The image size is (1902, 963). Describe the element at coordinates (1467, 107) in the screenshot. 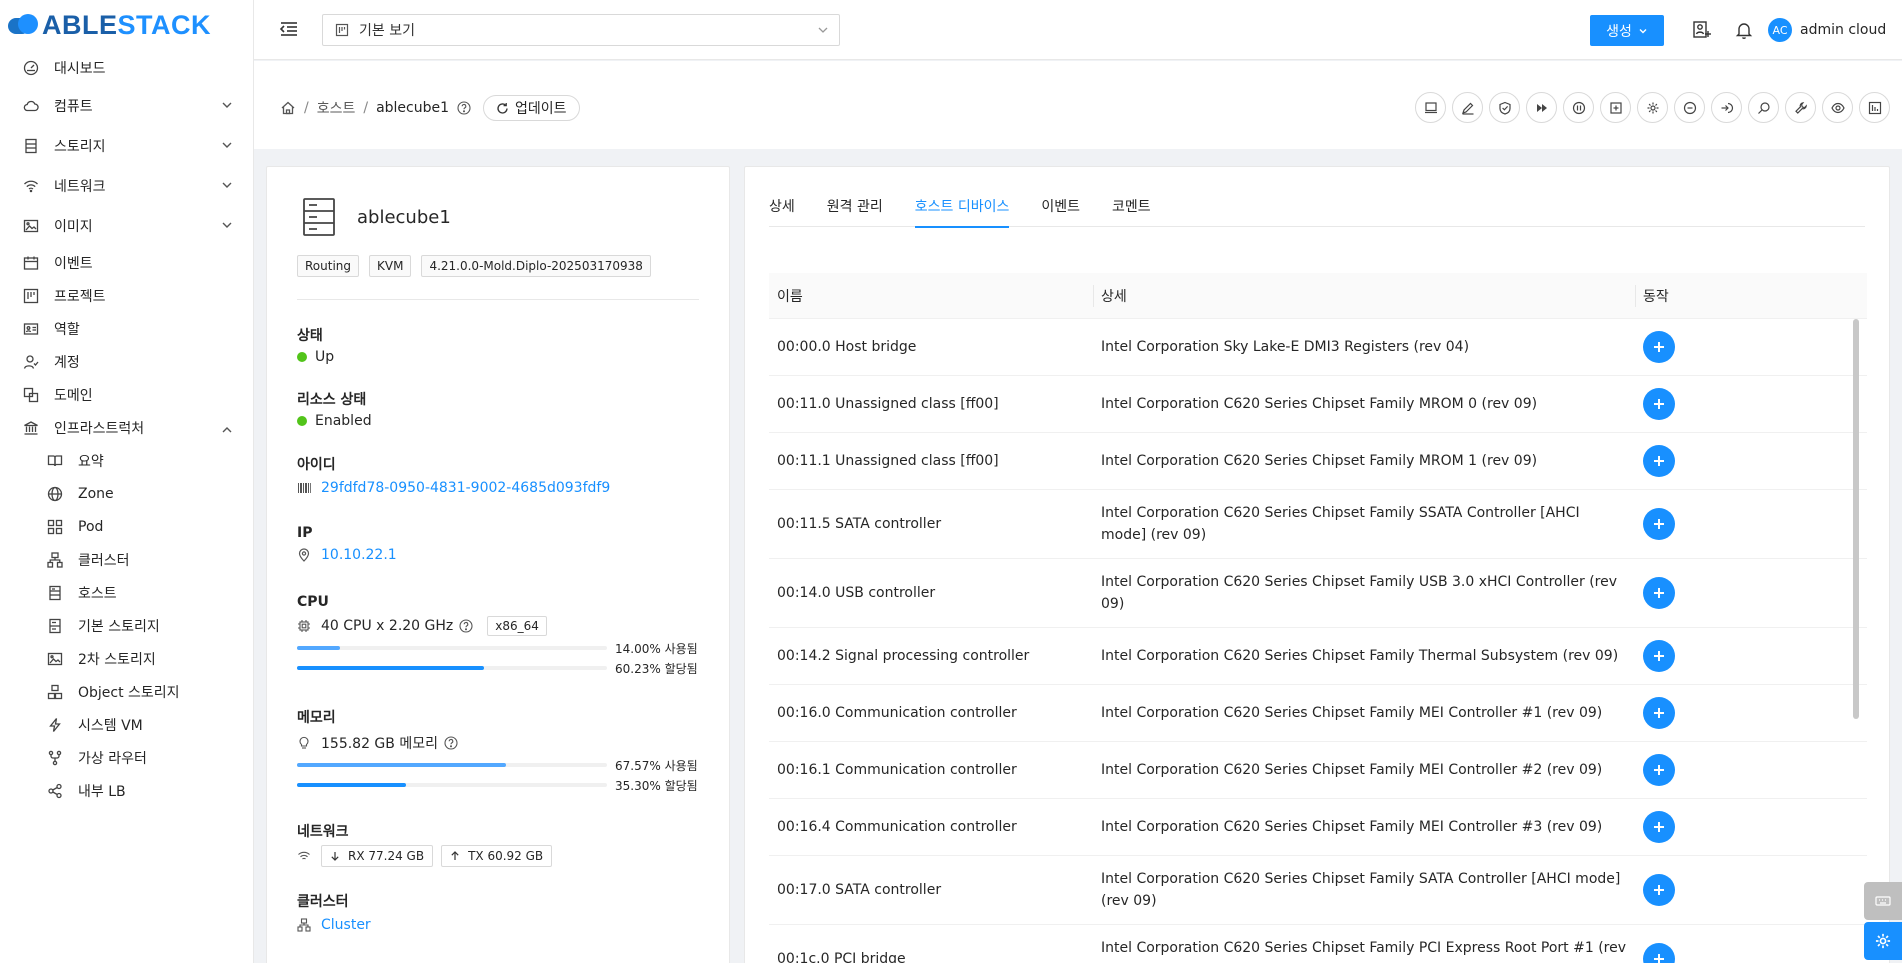

I see `action-edit-button` at that location.